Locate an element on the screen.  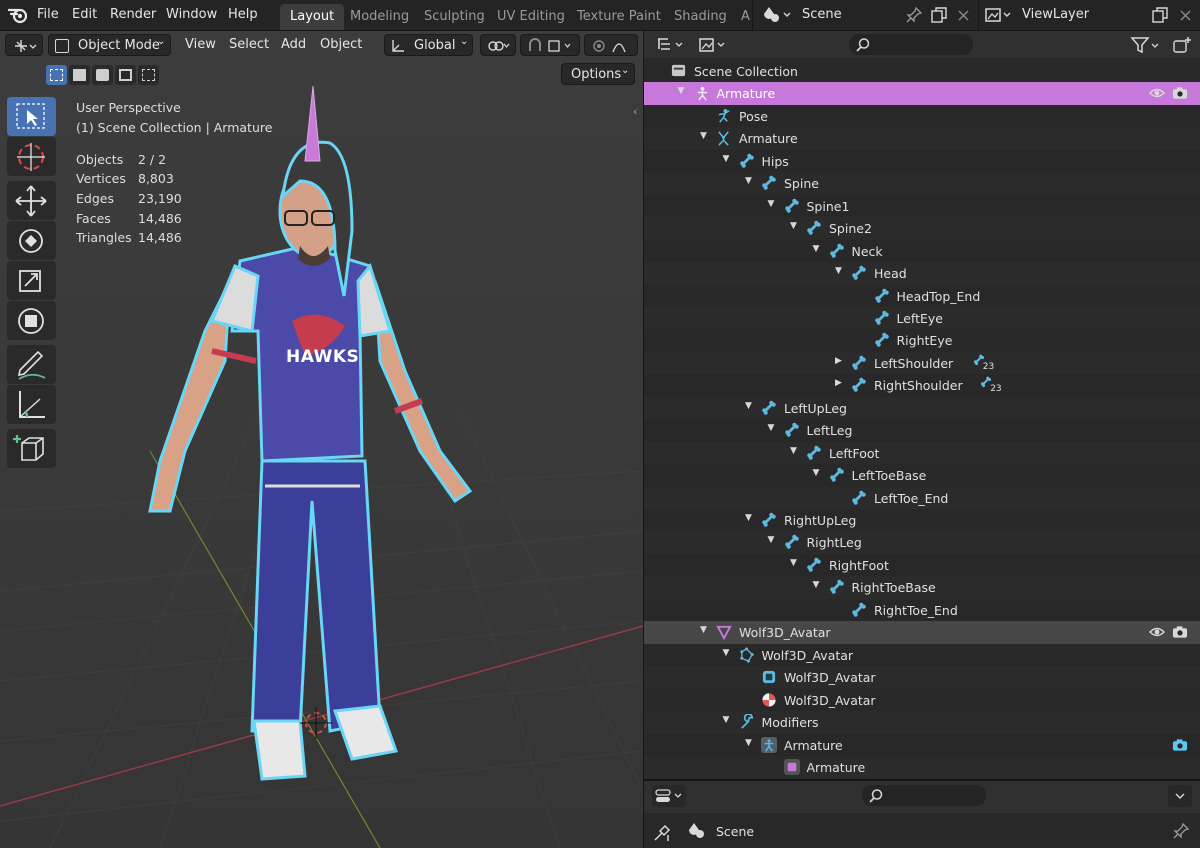
menu-edit: Edit is located at coordinates (84, 14).